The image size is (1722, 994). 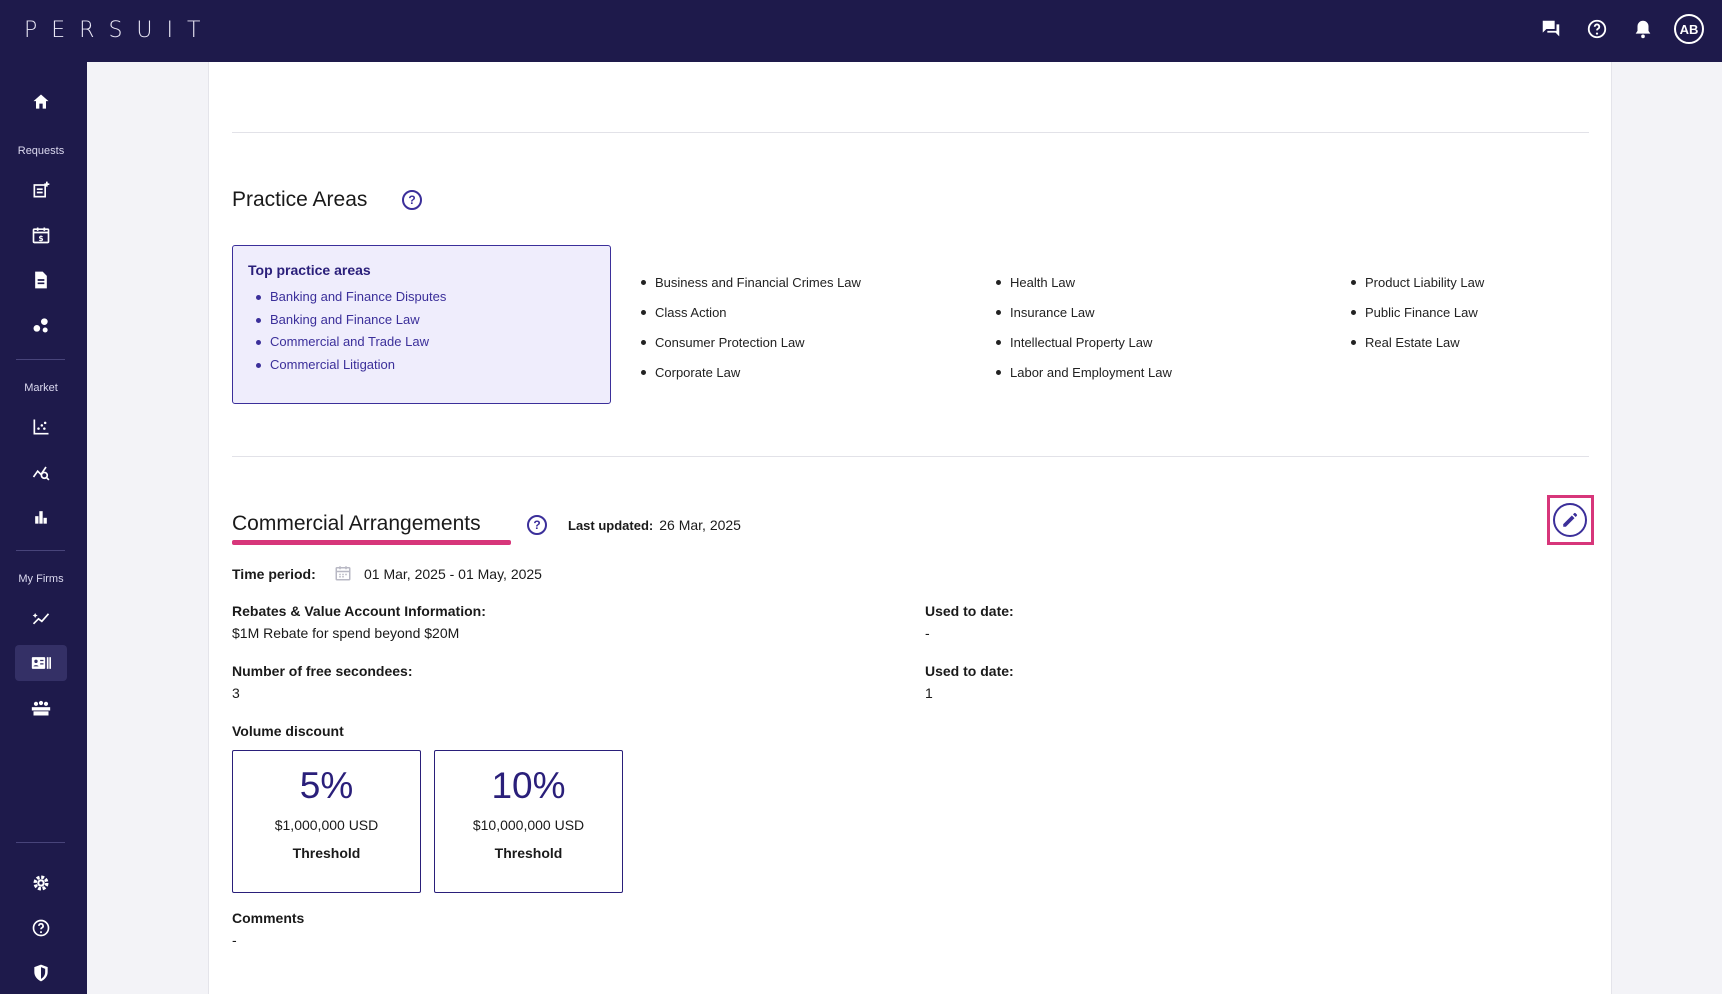 I want to click on network-icon, so click(x=41, y=325).